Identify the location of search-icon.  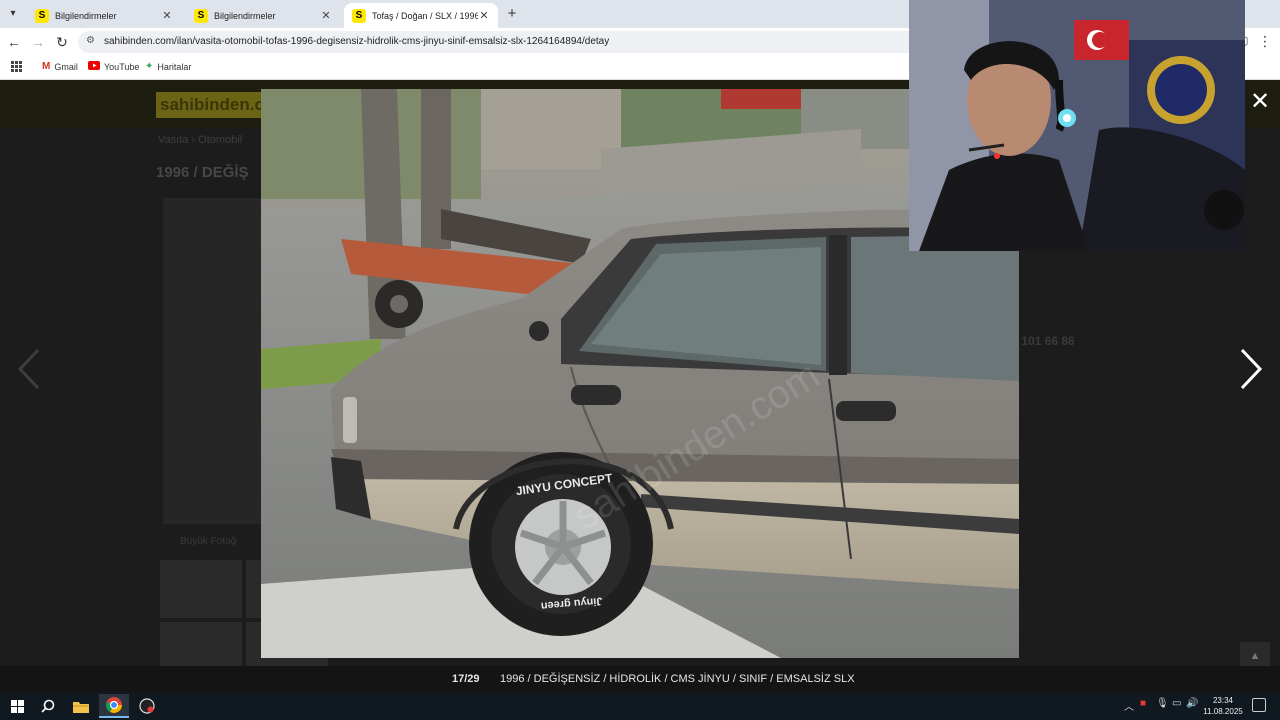
(48, 706).